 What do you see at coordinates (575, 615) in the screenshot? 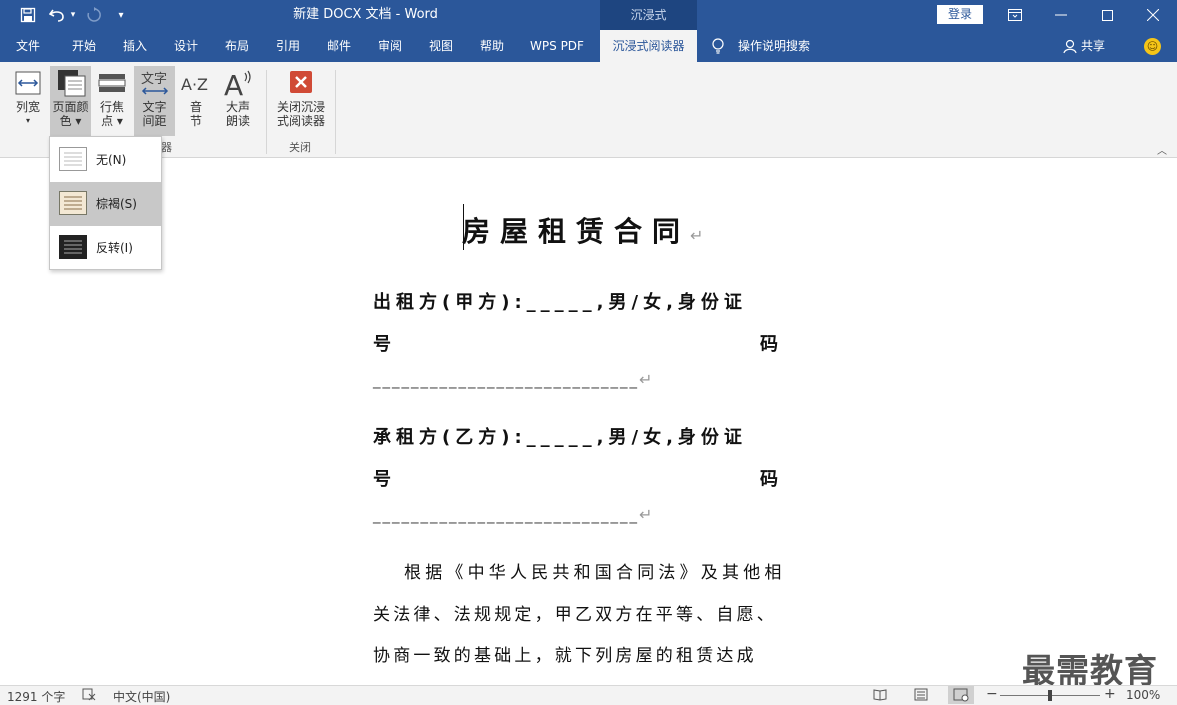
I see `body-line: 关法律、法规规定，甲乙双方在平等、自愿、` at bounding box center [575, 615].